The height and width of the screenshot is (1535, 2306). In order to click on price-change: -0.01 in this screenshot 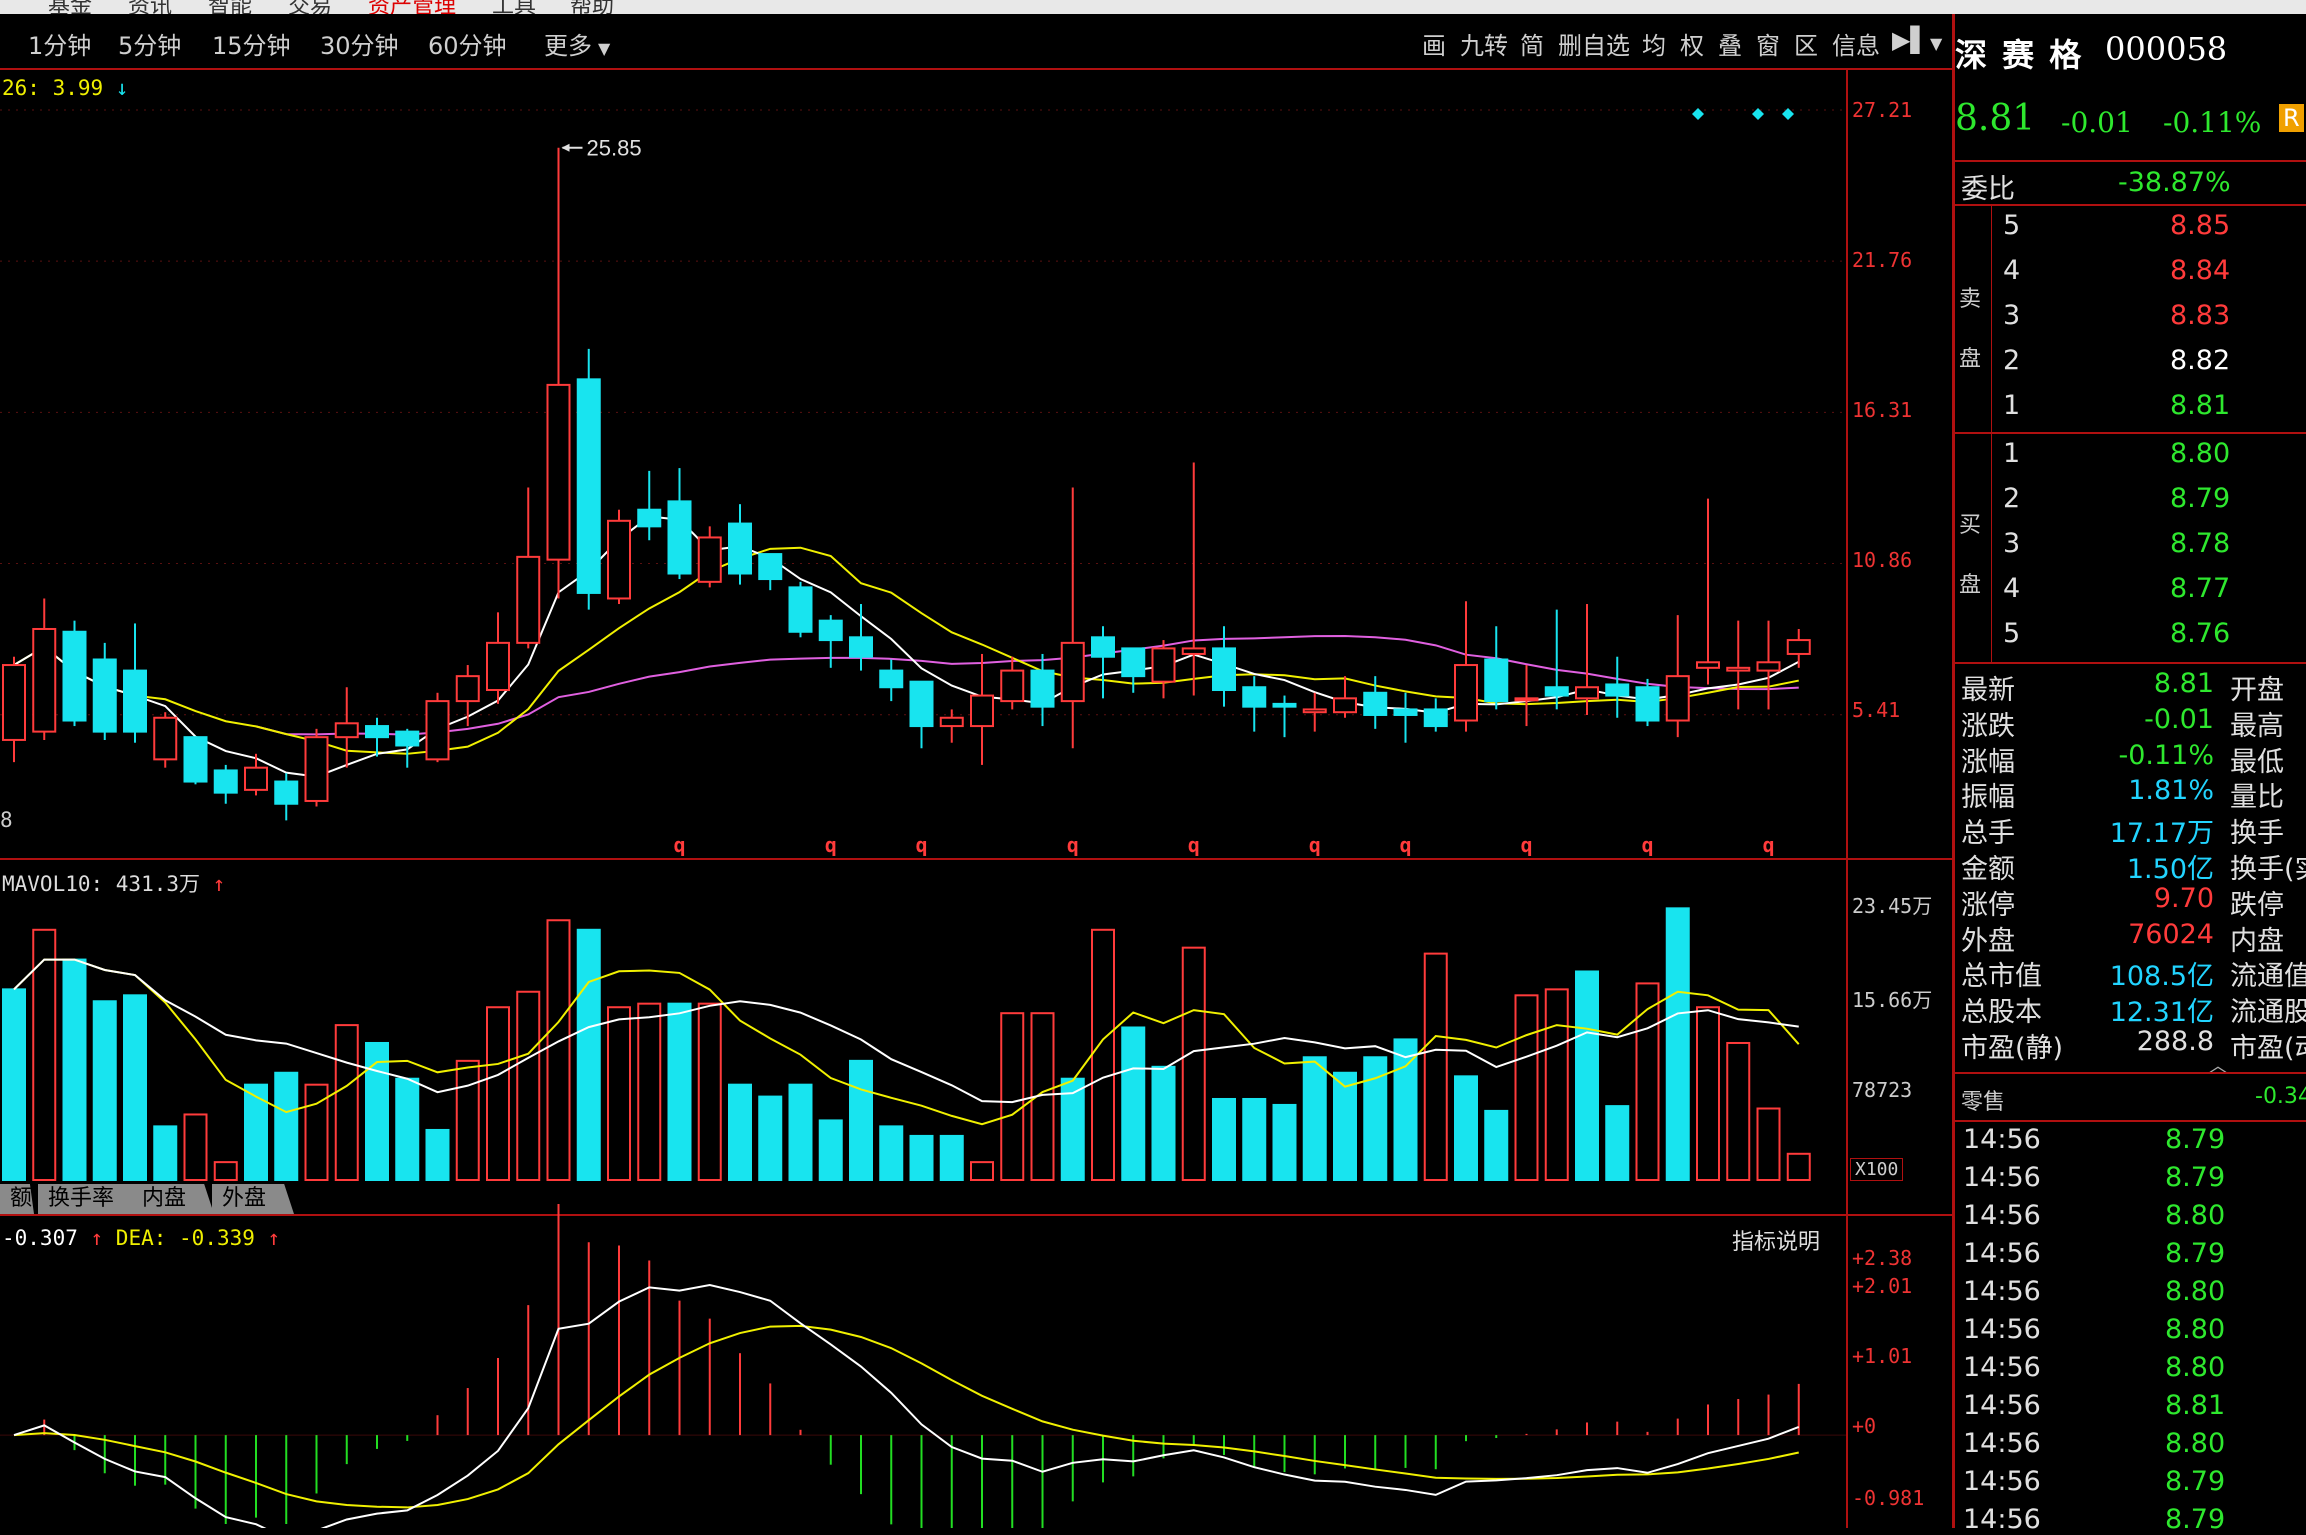, I will do `click(2097, 122)`.